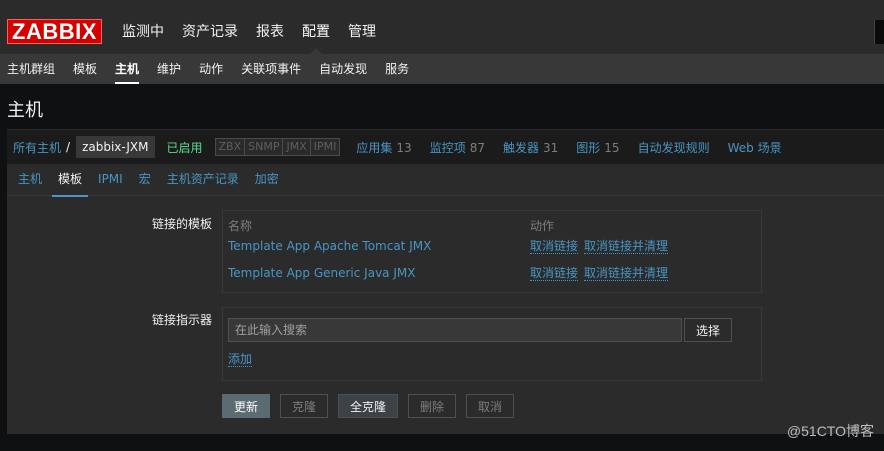 The image size is (884, 451). I want to click on configuration-submenu: 主机群组 模板 主机 维护 动作 关联项事件 自动发现 服务, so click(442, 69).